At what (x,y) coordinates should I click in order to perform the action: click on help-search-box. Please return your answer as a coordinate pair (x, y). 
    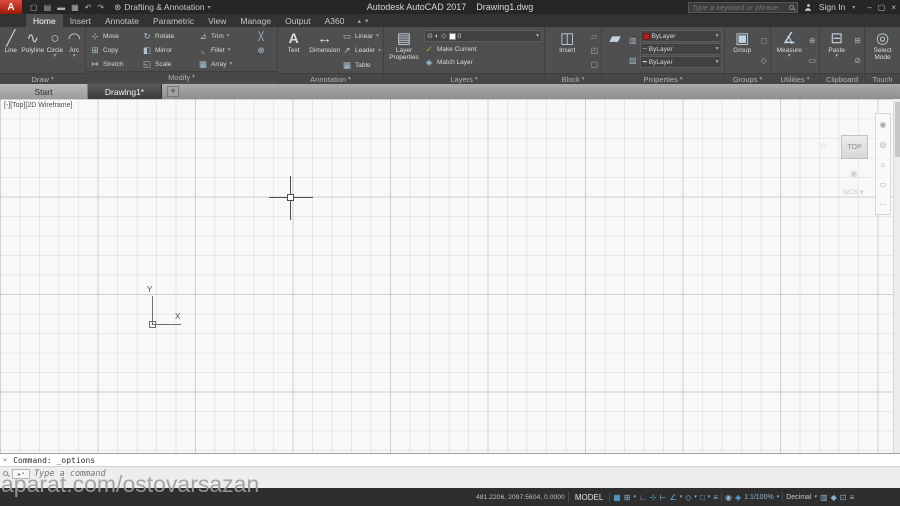
    Looking at the image, I should click on (742, 7).